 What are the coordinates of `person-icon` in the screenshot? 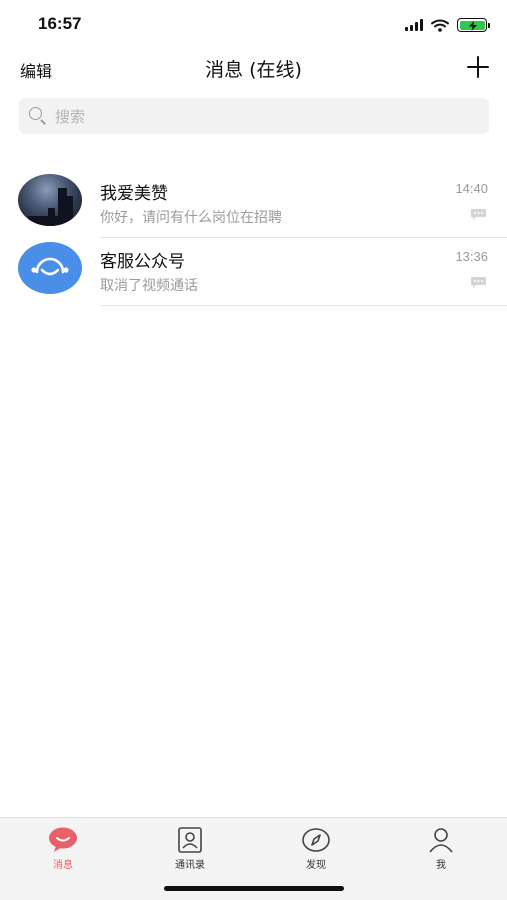 It's located at (441, 840).